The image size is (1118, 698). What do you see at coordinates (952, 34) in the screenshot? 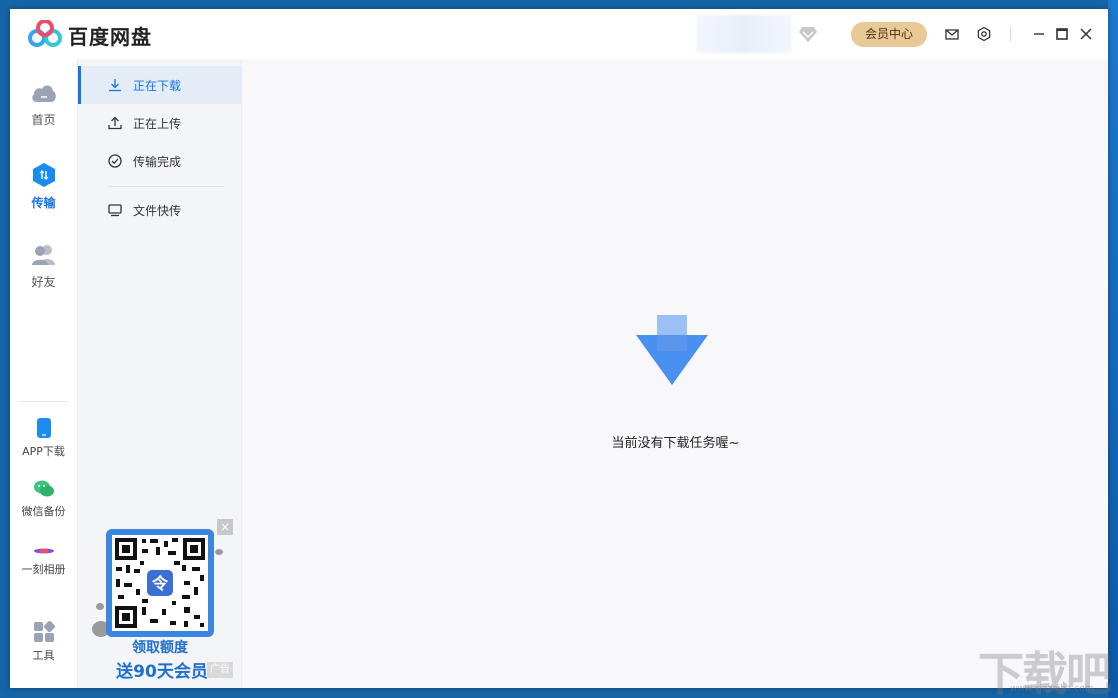
I see `mail-icon` at bounding box center [952, 34].